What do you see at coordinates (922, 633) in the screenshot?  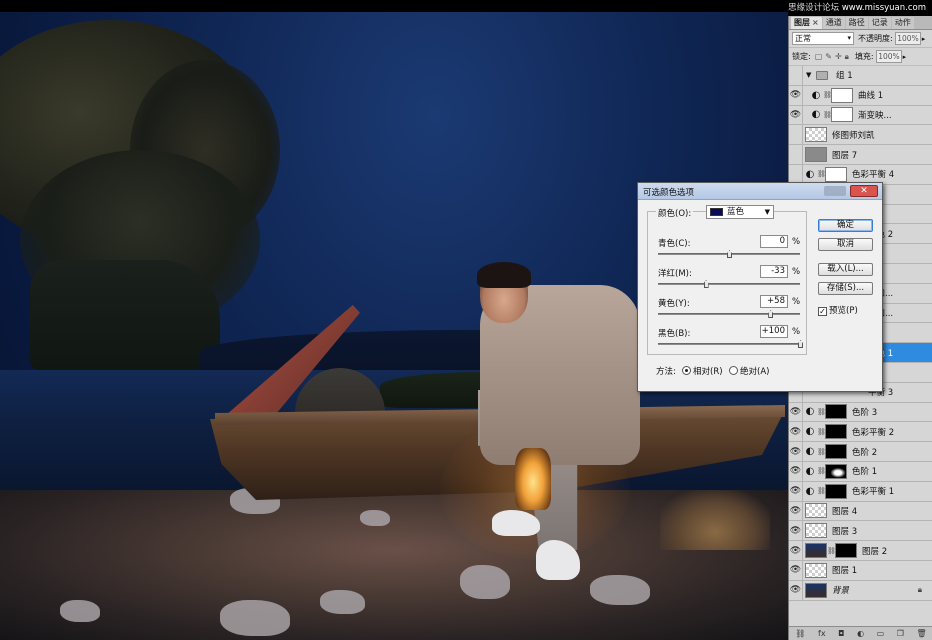 I see `delete-layer-icon: 🗑︎` at bounding box center [922, 633].